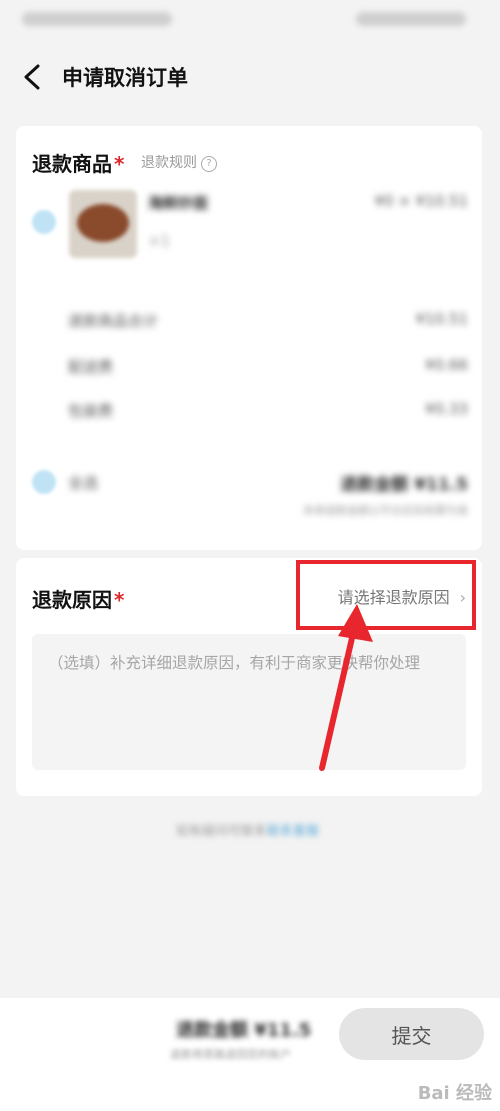  I want to click on row-value: ¥0.66, so click(446, 365).